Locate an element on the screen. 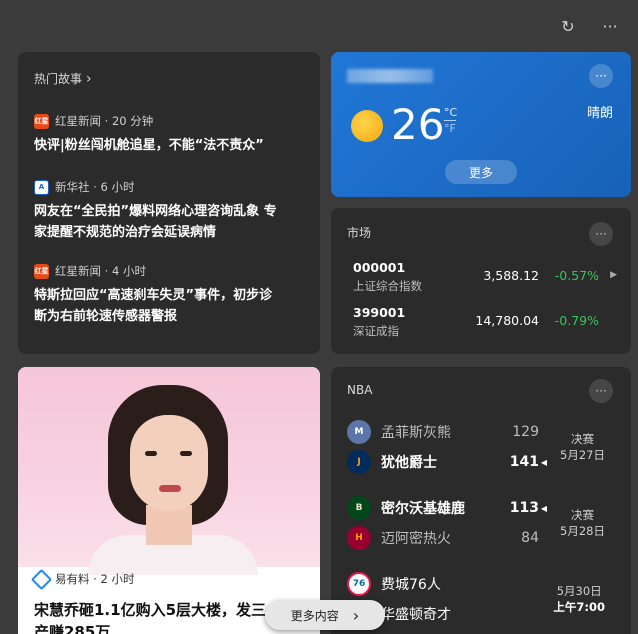  celsius-unit: °C is located at coordinates (450, 112).